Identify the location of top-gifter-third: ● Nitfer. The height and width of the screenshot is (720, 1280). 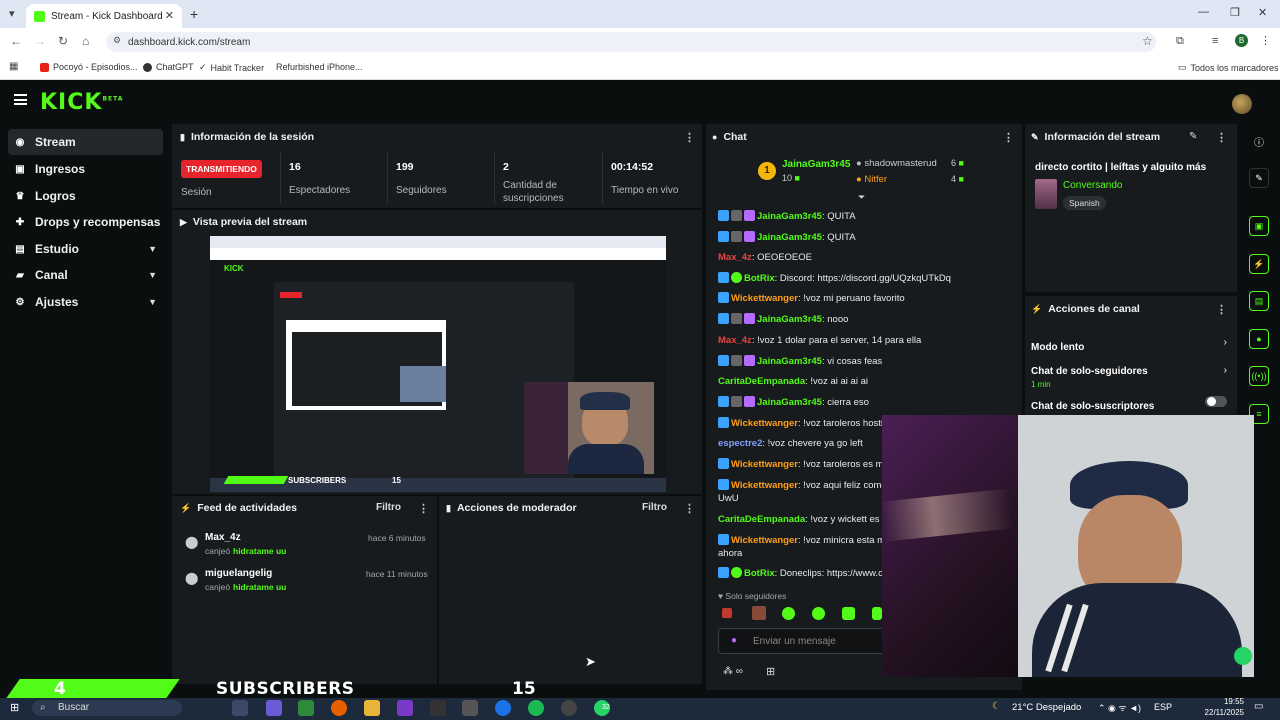
(871, 179).